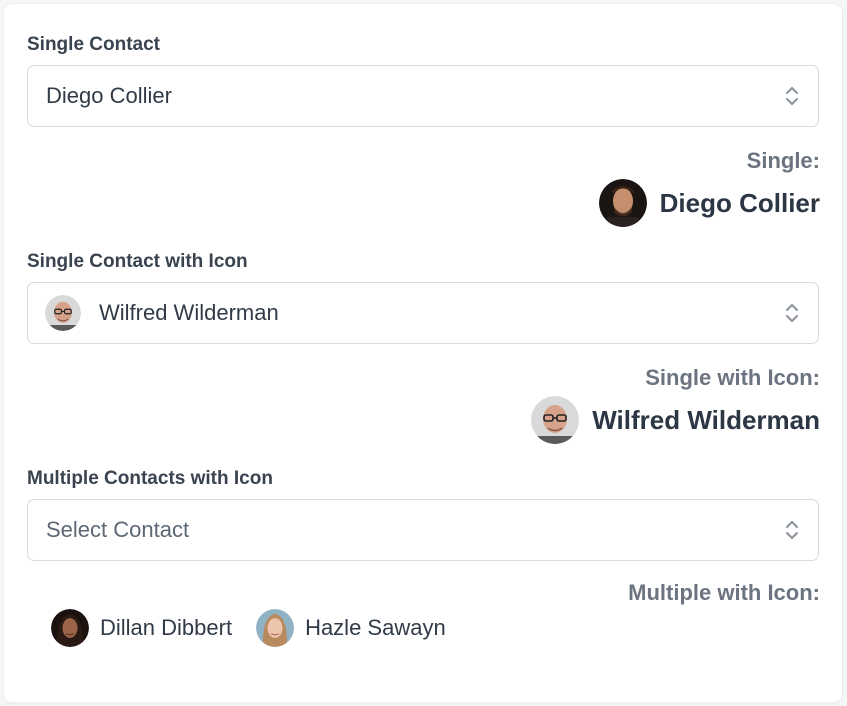 This screenshot has width=847, height=706. What do you see at coordinates (783, 160) in the screenshot?
I see `single-result-caption: Single:` at bounding box center [783, 160].